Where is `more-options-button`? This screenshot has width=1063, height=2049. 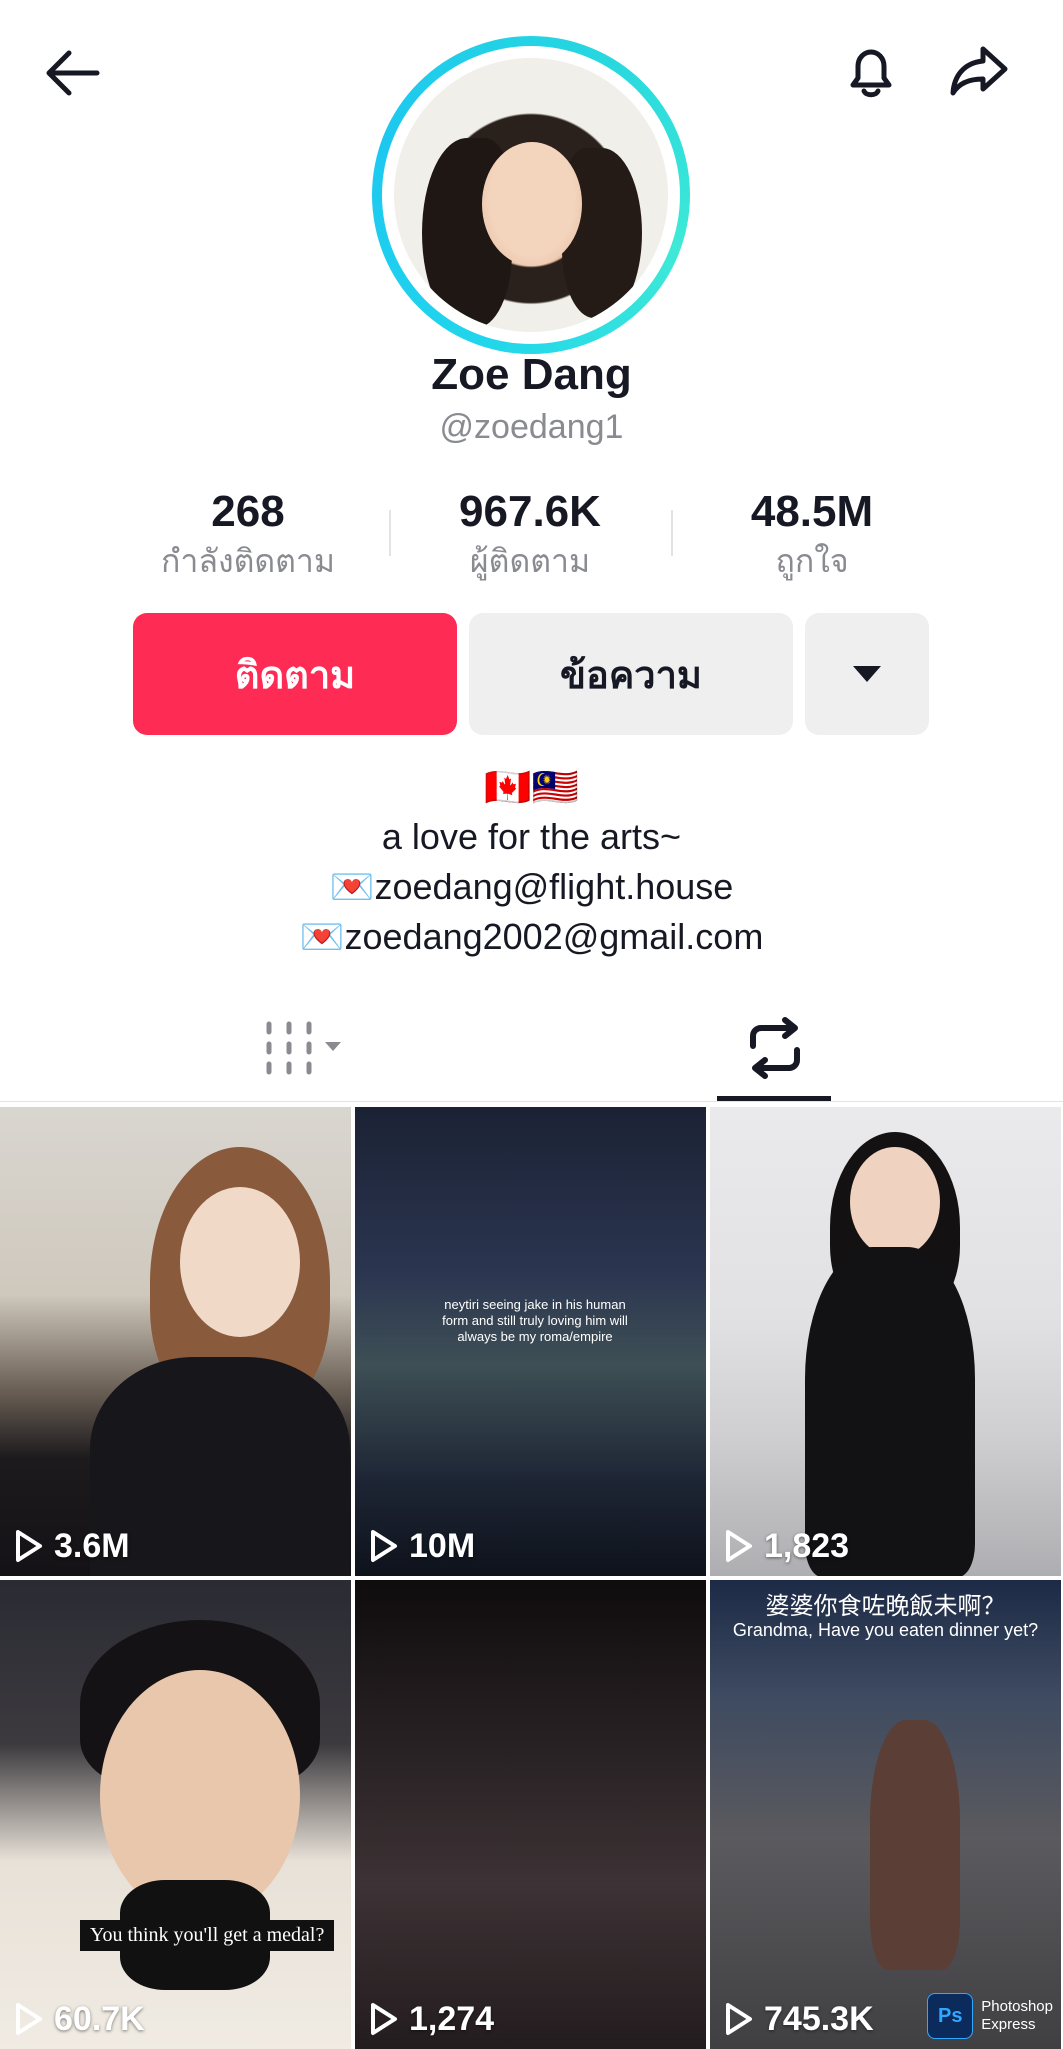 more-options-button is located at coordinates (867, 674).